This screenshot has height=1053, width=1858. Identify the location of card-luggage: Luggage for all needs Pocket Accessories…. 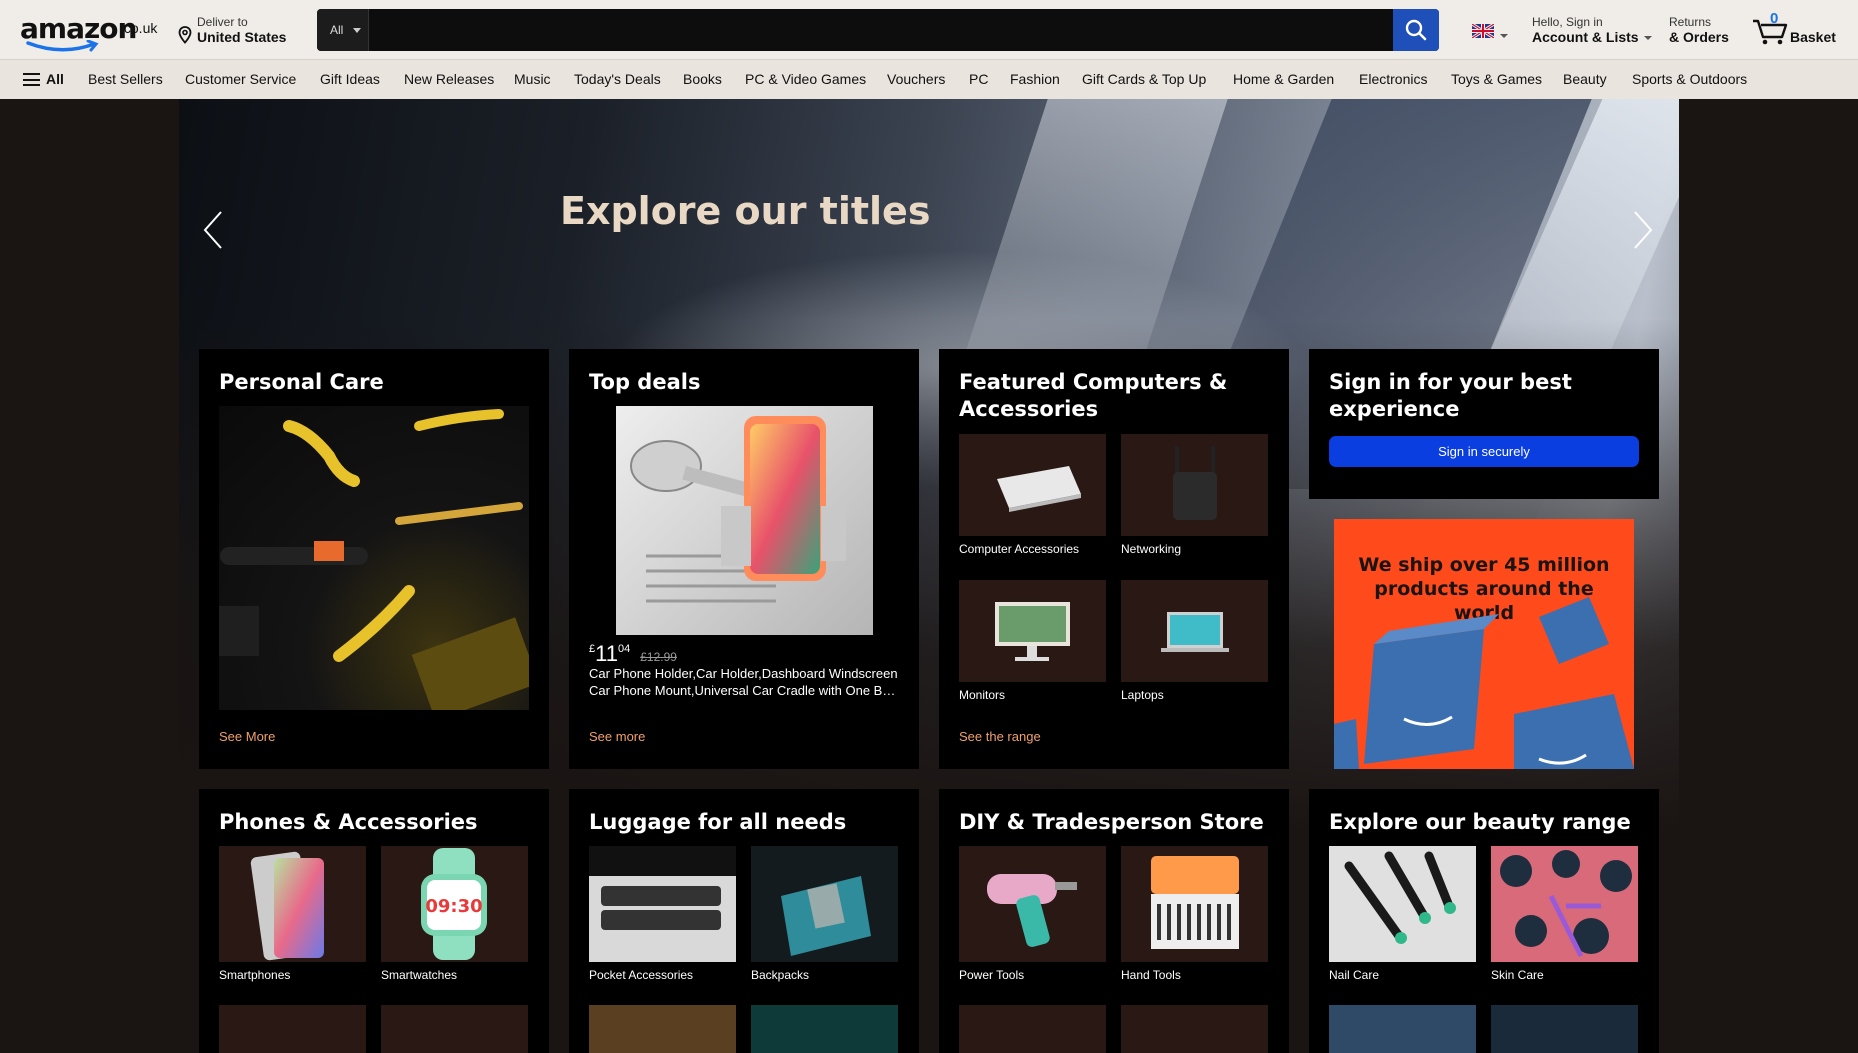
(744, 921).